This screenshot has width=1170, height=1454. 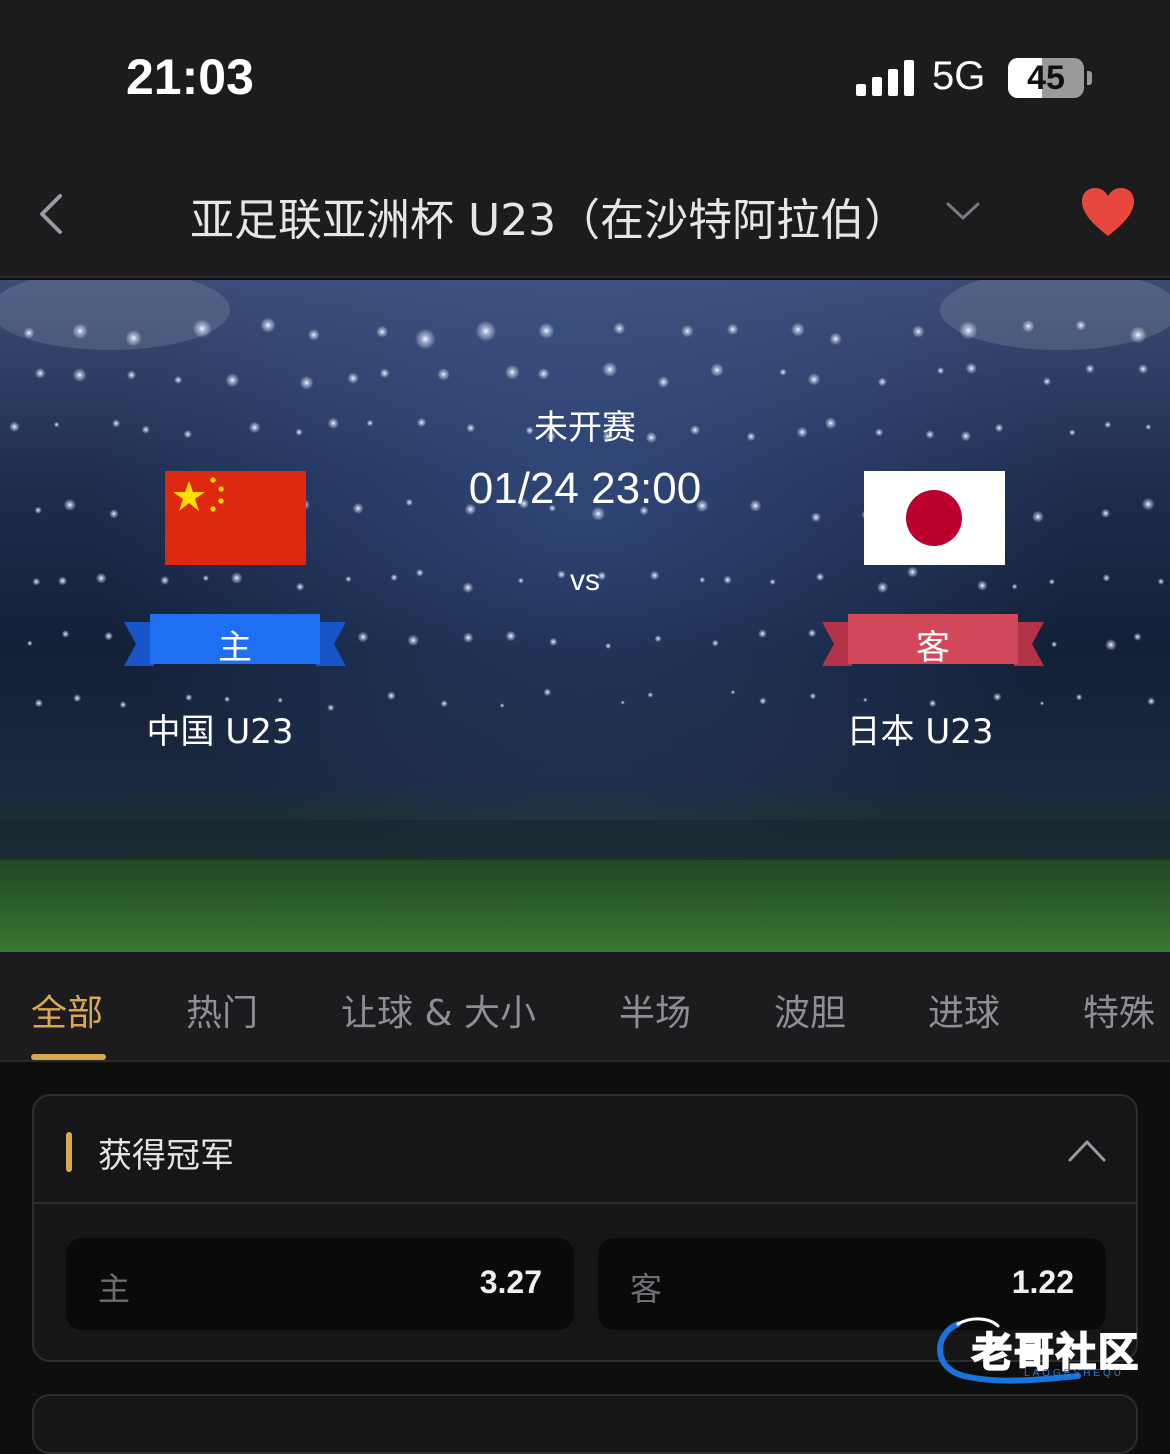 I want to click on status-bar: 21:03 5G 45, so click(x=585, y=75).